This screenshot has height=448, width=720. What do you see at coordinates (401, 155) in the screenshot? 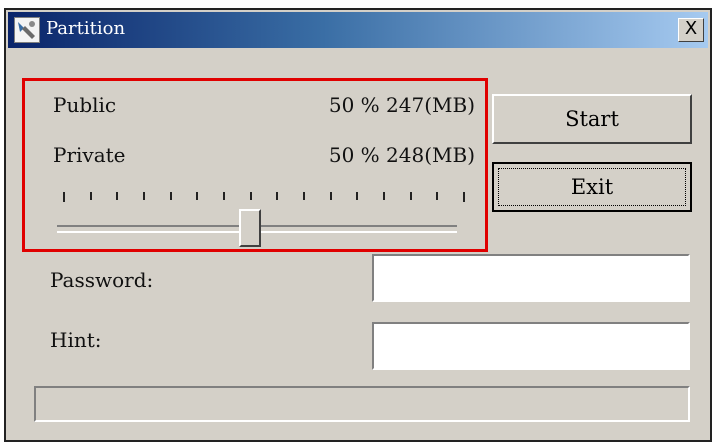
I see `private-value: 50 % 248(MB)` at bounding box center [401, 155].